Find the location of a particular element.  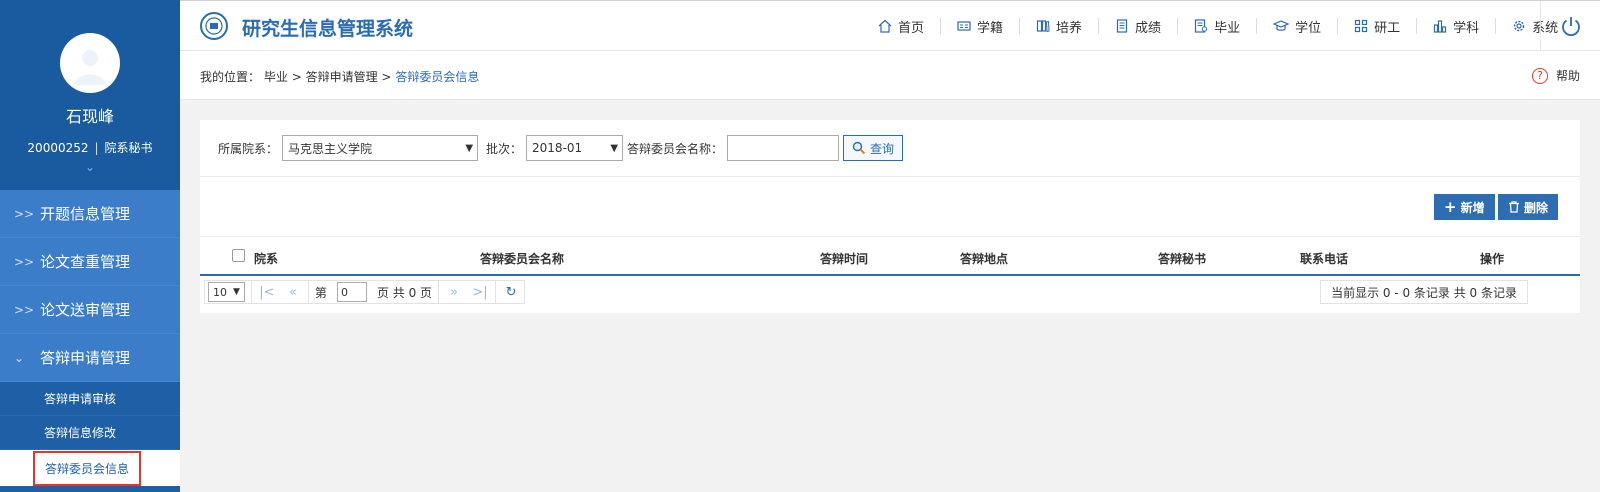

power-icon is located at coordinates (1570, 27).